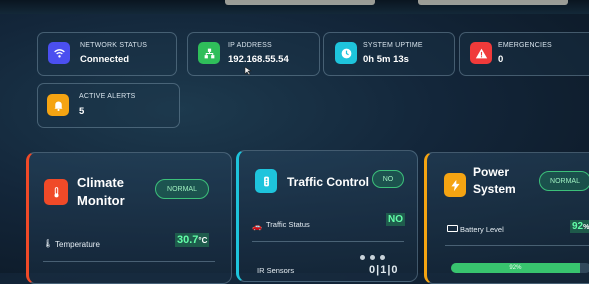 Image resolution: width=589 pixels, height=284 pixels. Describe the element at coordinates (393, 45) in the screenshot. I see `system-uptime-label: SYSTEM UPTIME` at that location.